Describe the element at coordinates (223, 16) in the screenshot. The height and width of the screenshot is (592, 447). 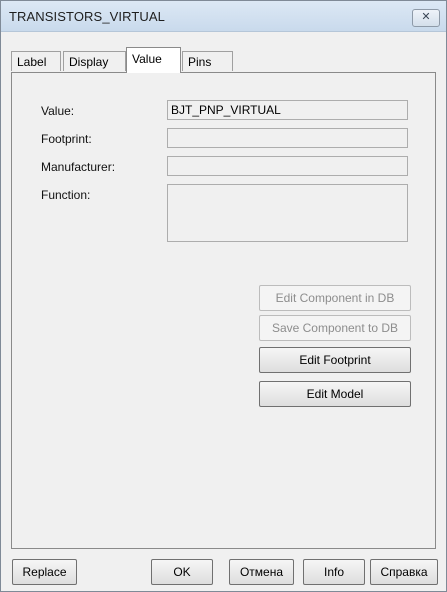
I see `title-bar: TRANSISTORS_VIRTUAL ✕` at that location.